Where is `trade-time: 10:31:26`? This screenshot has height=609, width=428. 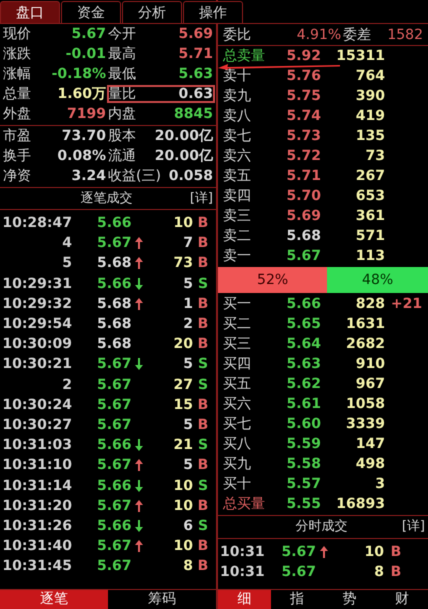 trade-time: 10:31:26 is located at coordinates (36, 526).